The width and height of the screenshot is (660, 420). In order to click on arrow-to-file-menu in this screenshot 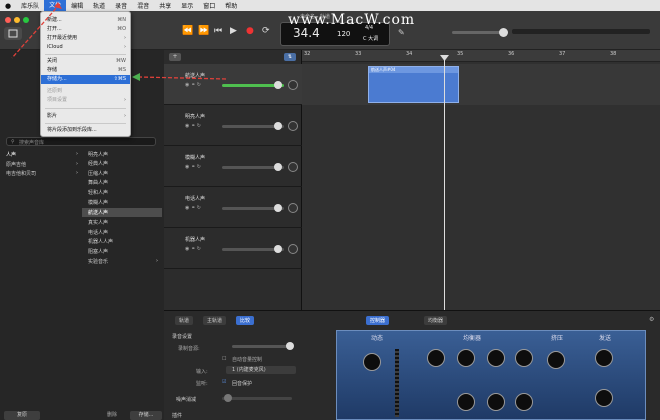, I will do `click(36, 31)`.